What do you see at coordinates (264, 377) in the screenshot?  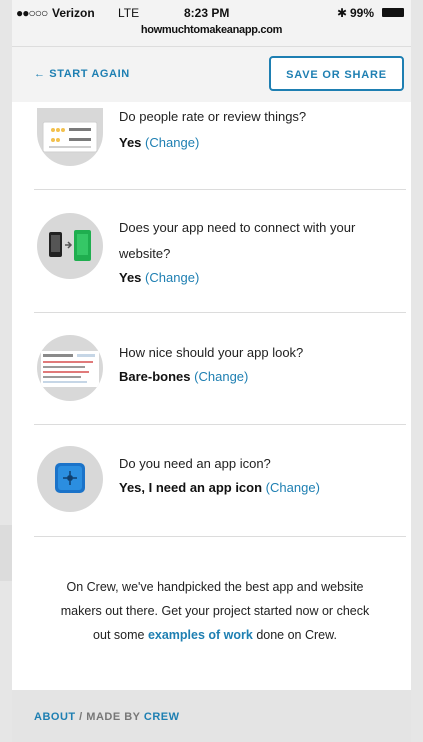 I see `answer-text: Bare-bones (Change)` at bounding box center [264, 377].